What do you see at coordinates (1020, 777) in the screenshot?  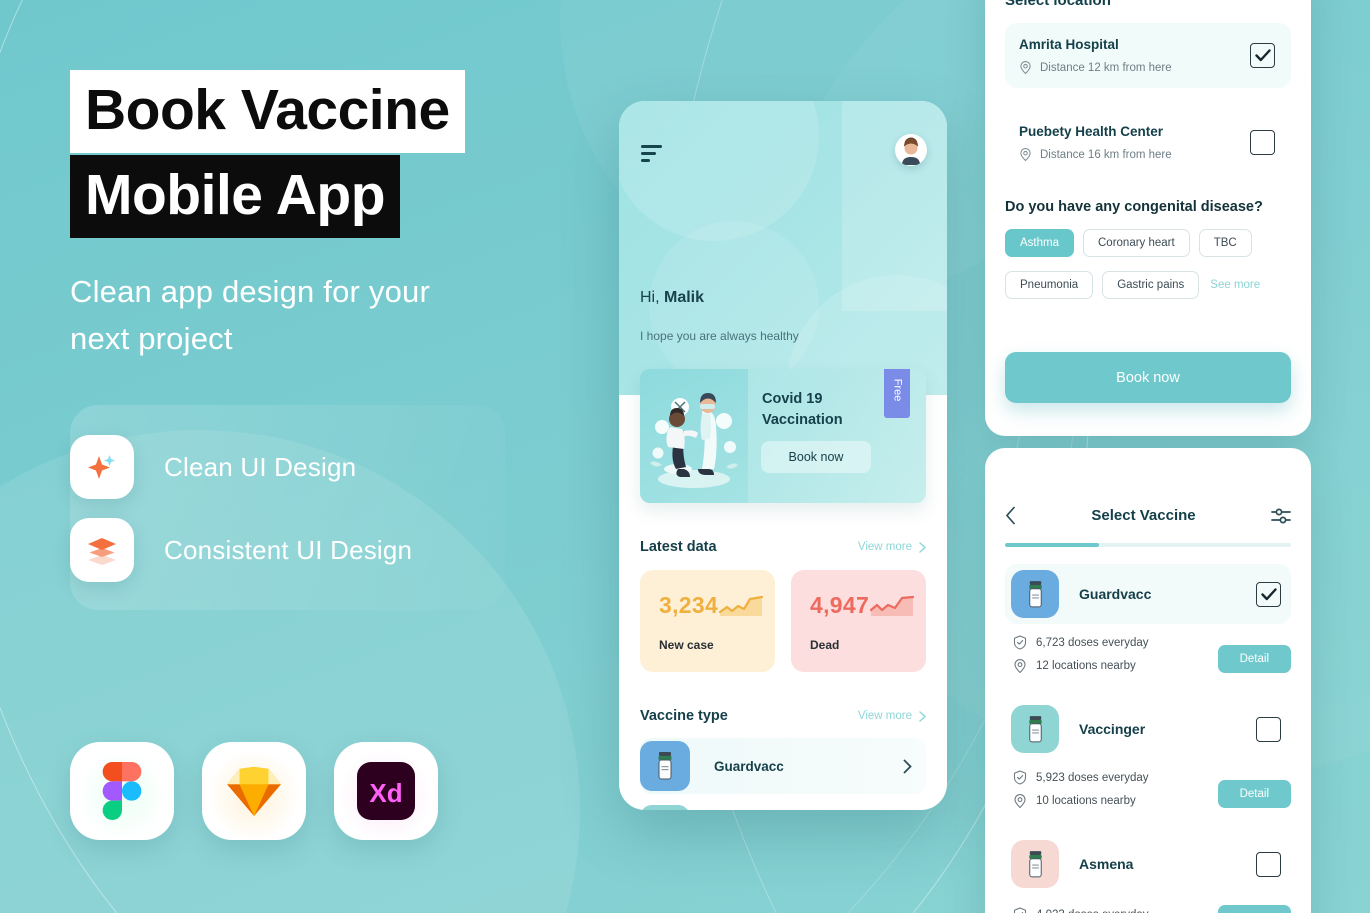 I see `shield-check-icon` at bounding box center [1020, 777].